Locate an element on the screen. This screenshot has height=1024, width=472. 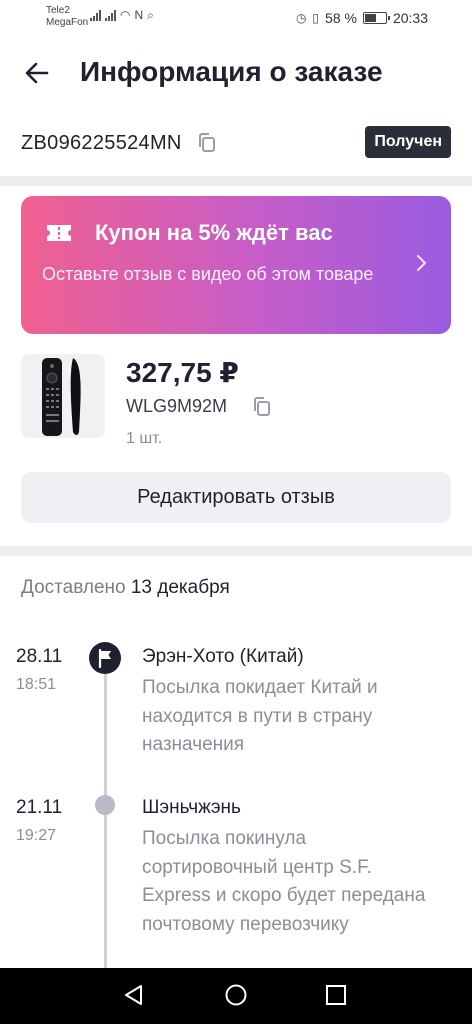
carrier-2: MegaFon is located at coordinates (67, 22).